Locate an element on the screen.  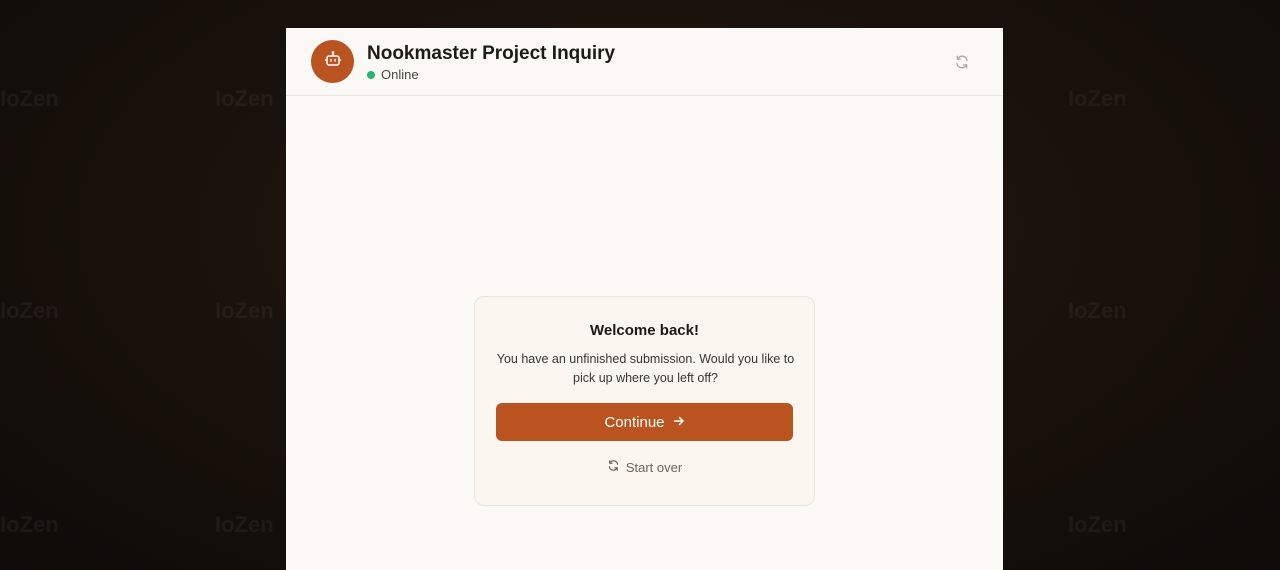
continue-label: Continue is located at coordinates (634, 422).